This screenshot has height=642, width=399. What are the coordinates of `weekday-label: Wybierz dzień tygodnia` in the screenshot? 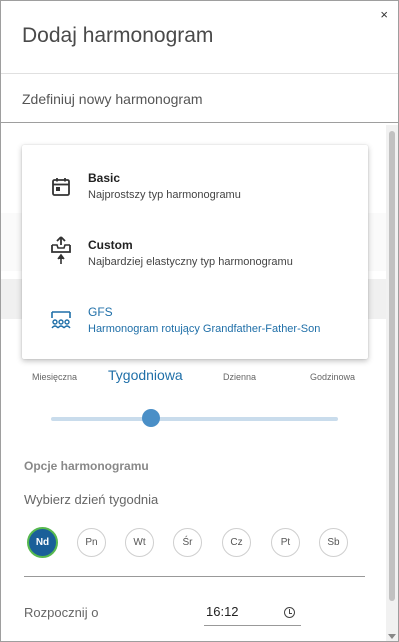 It's located at (91, 499).